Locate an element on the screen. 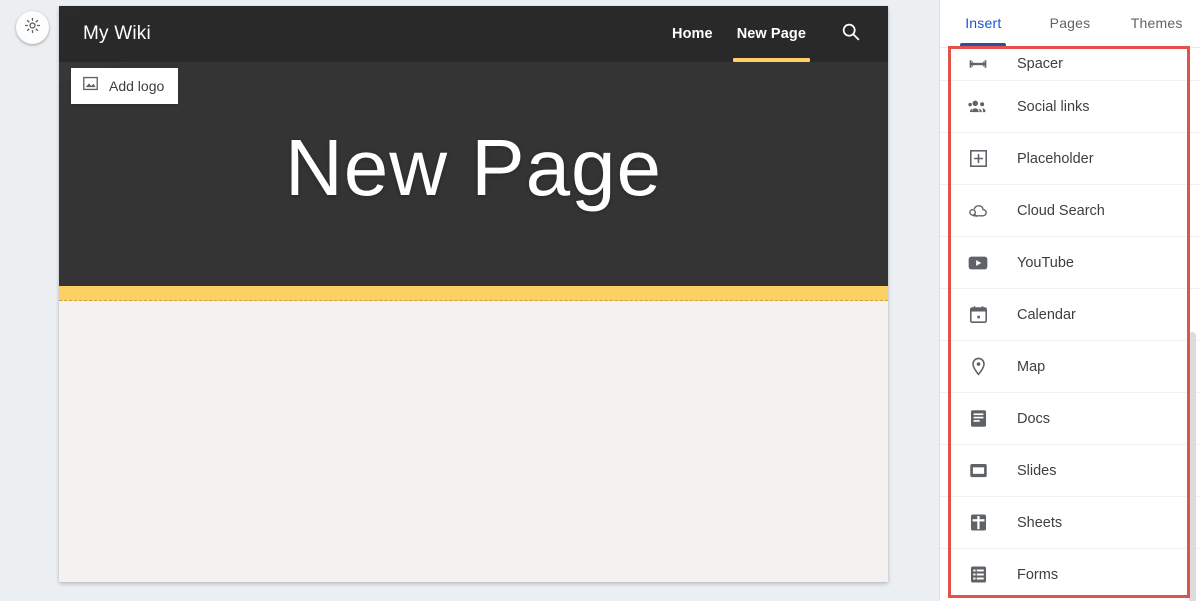 The height and width of the screenshot is (601, 1200). social-links-icon is located at coordinates (978, 107).